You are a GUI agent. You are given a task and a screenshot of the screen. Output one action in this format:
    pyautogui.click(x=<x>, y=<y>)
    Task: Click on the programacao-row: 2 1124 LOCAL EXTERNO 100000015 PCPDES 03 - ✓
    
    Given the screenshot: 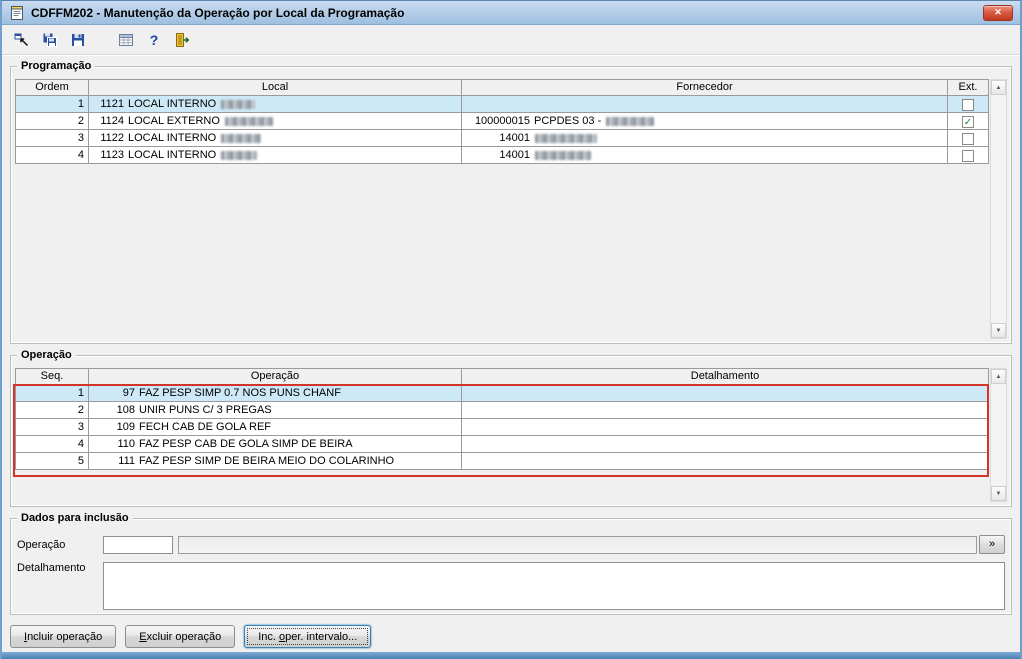 What is the action you would take?
    pyautogui.click(x=502, y=121)
    